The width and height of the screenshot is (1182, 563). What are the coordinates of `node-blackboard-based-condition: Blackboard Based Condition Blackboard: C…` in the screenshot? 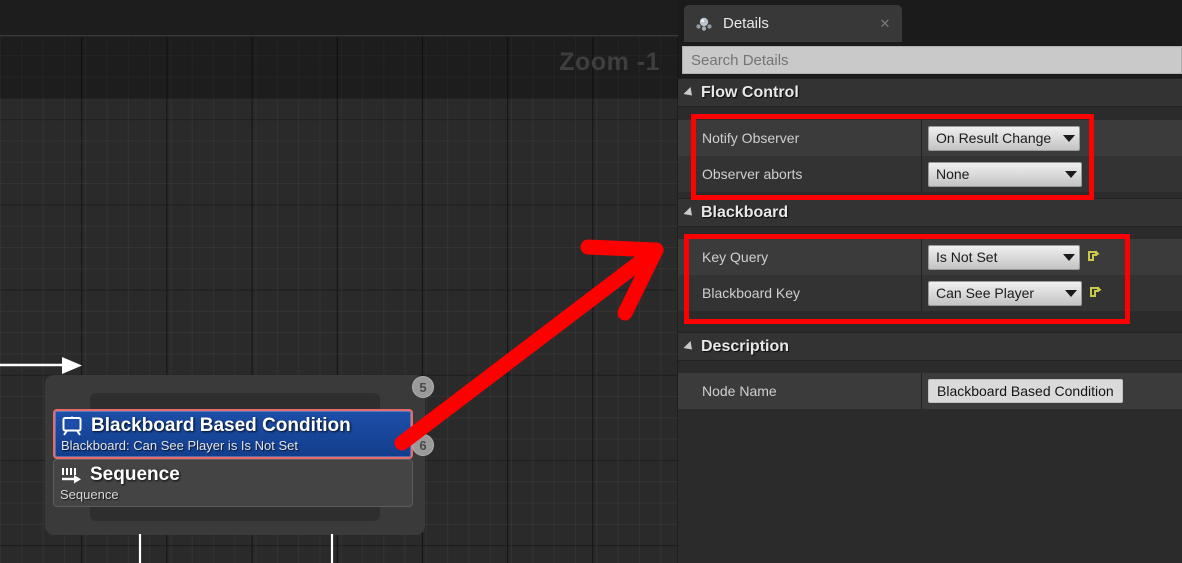 It's located at (233, 434).